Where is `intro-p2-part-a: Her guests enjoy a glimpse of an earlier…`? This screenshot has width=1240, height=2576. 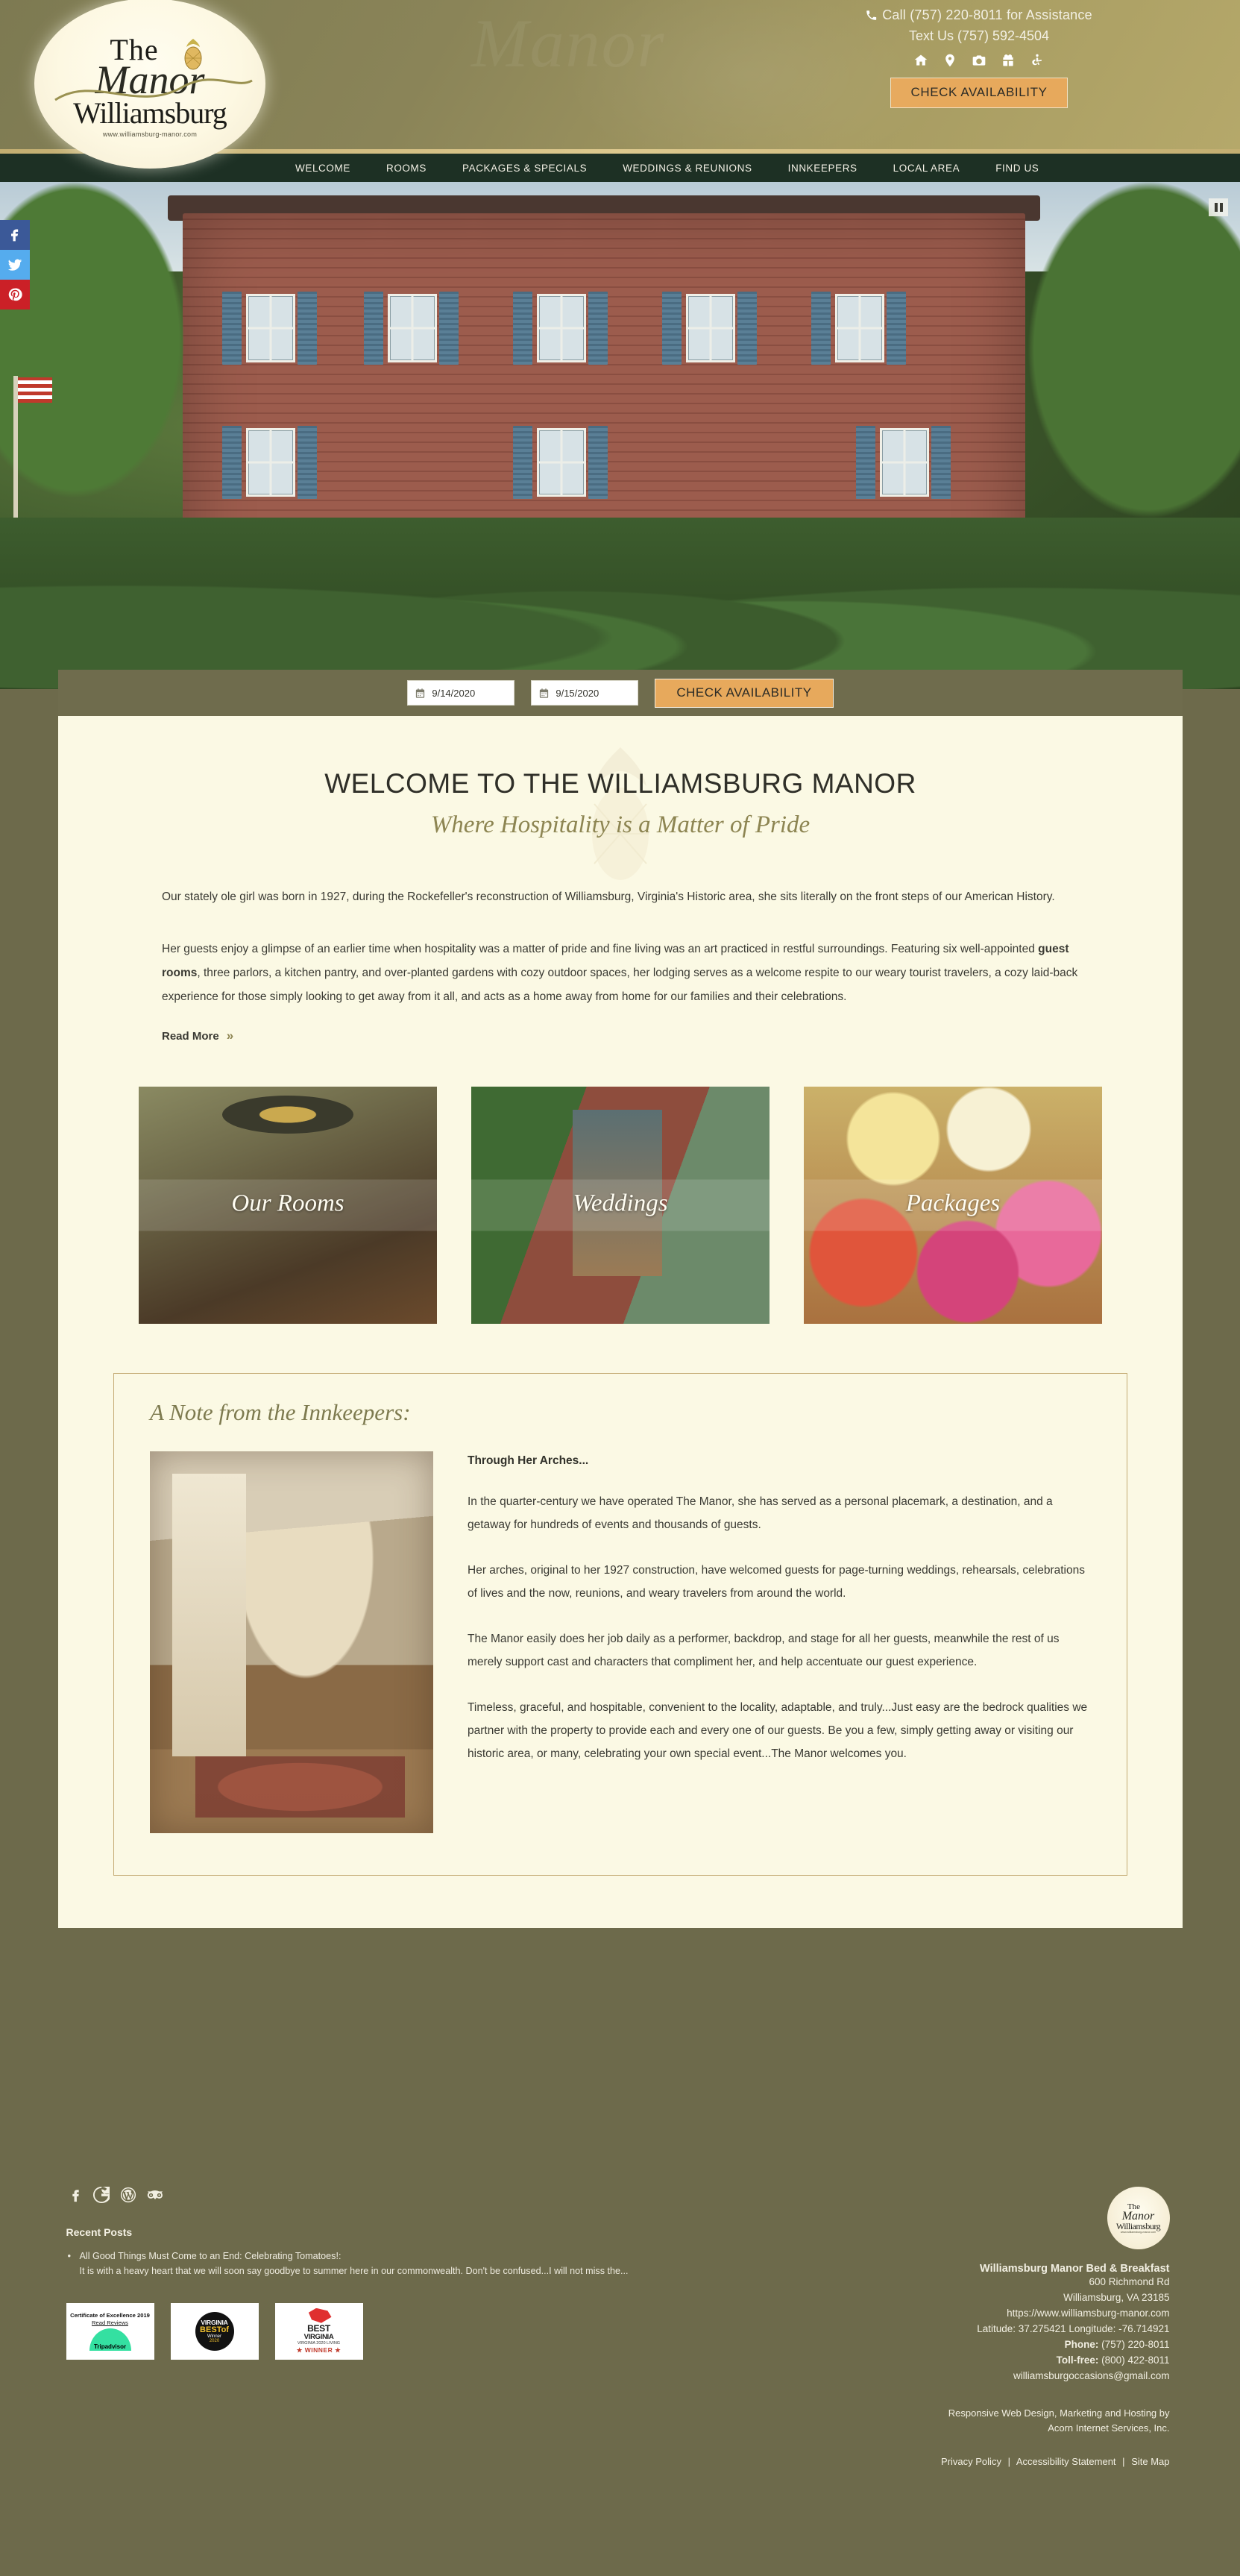 intro-p2-part-a: Her guests enjoy a glimpse of an earlier… is located at coordinates (600, 949).